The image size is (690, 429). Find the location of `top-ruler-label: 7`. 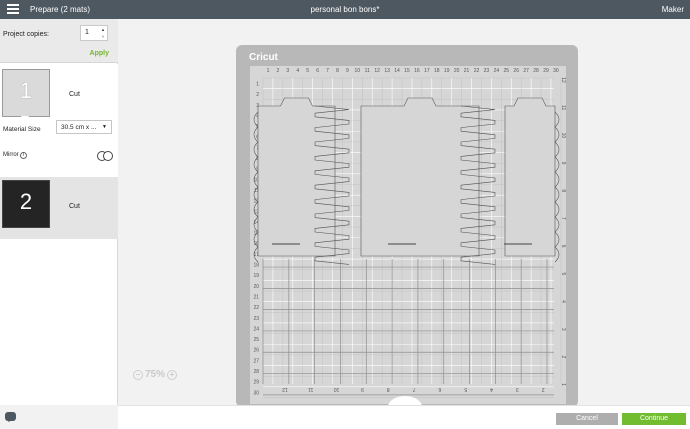

top-ruler-label: 7 is located at coordinates (327, 71).